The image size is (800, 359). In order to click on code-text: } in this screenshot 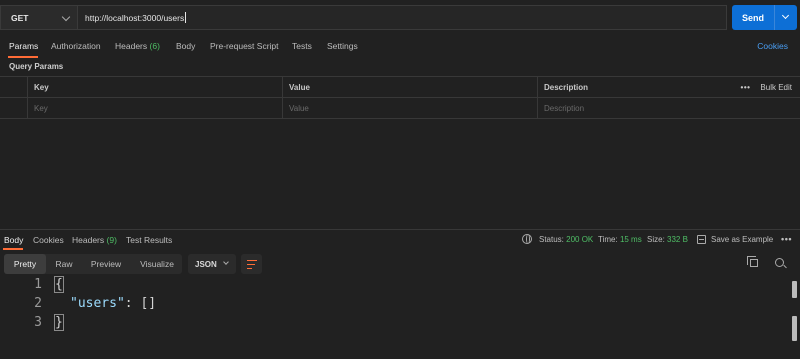, I will do `click(59, 322)`.